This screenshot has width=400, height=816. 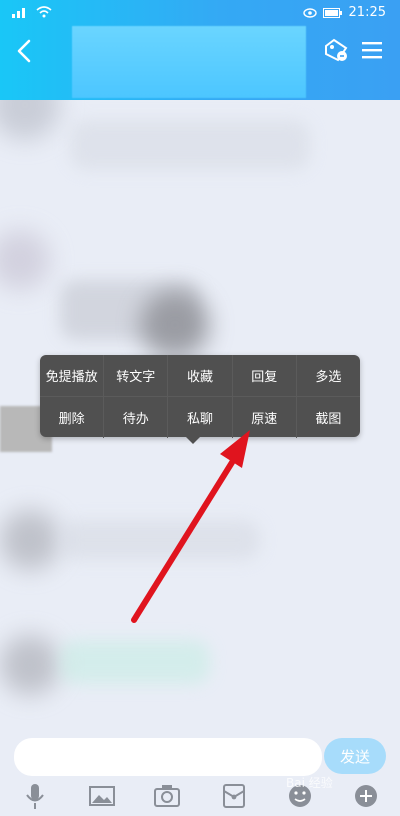 I want to click on menu-item-private-chat: 私聊, so click(x=199, y=417).